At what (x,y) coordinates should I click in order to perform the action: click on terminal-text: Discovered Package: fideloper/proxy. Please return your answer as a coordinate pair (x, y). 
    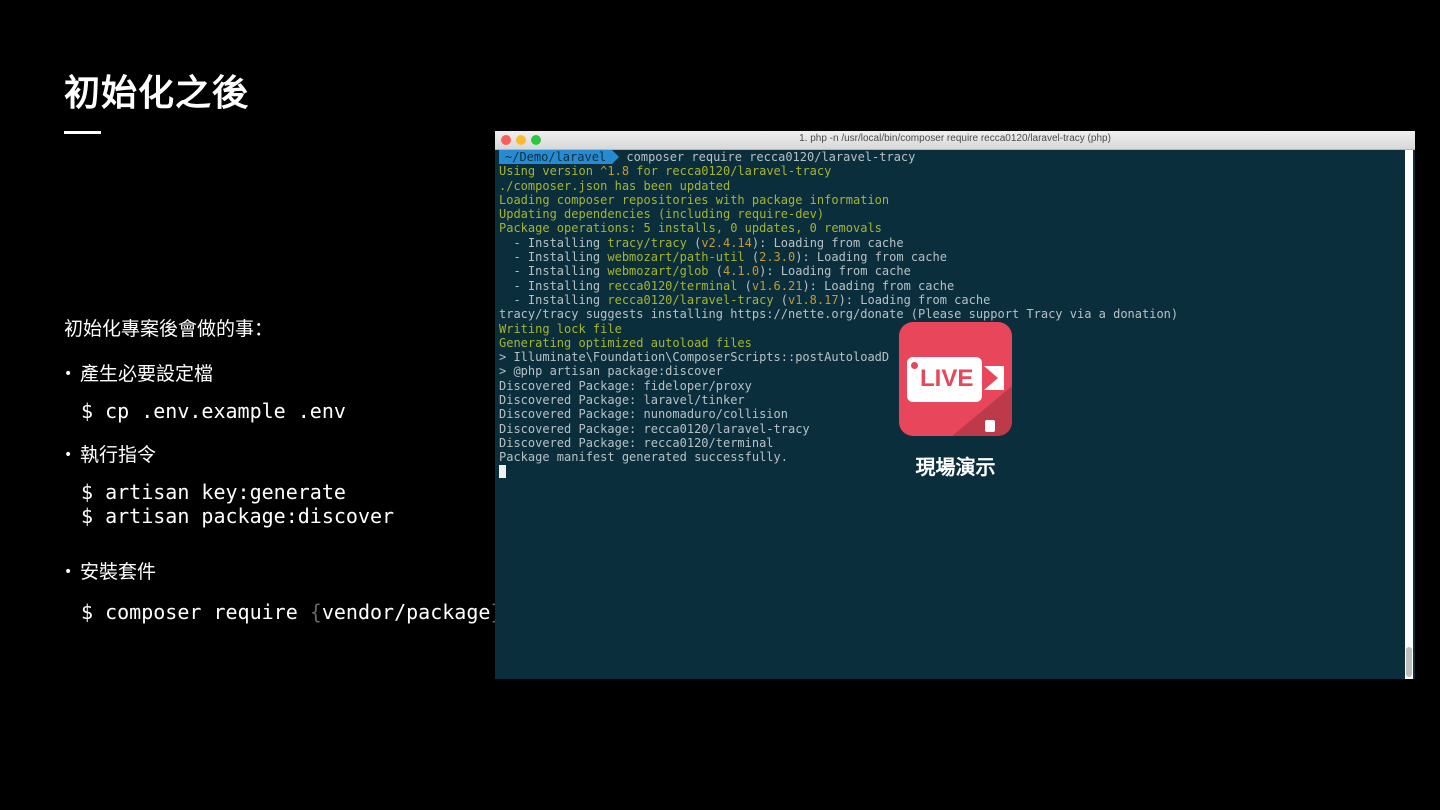
    Looking at the image, I should click on (625, 385).